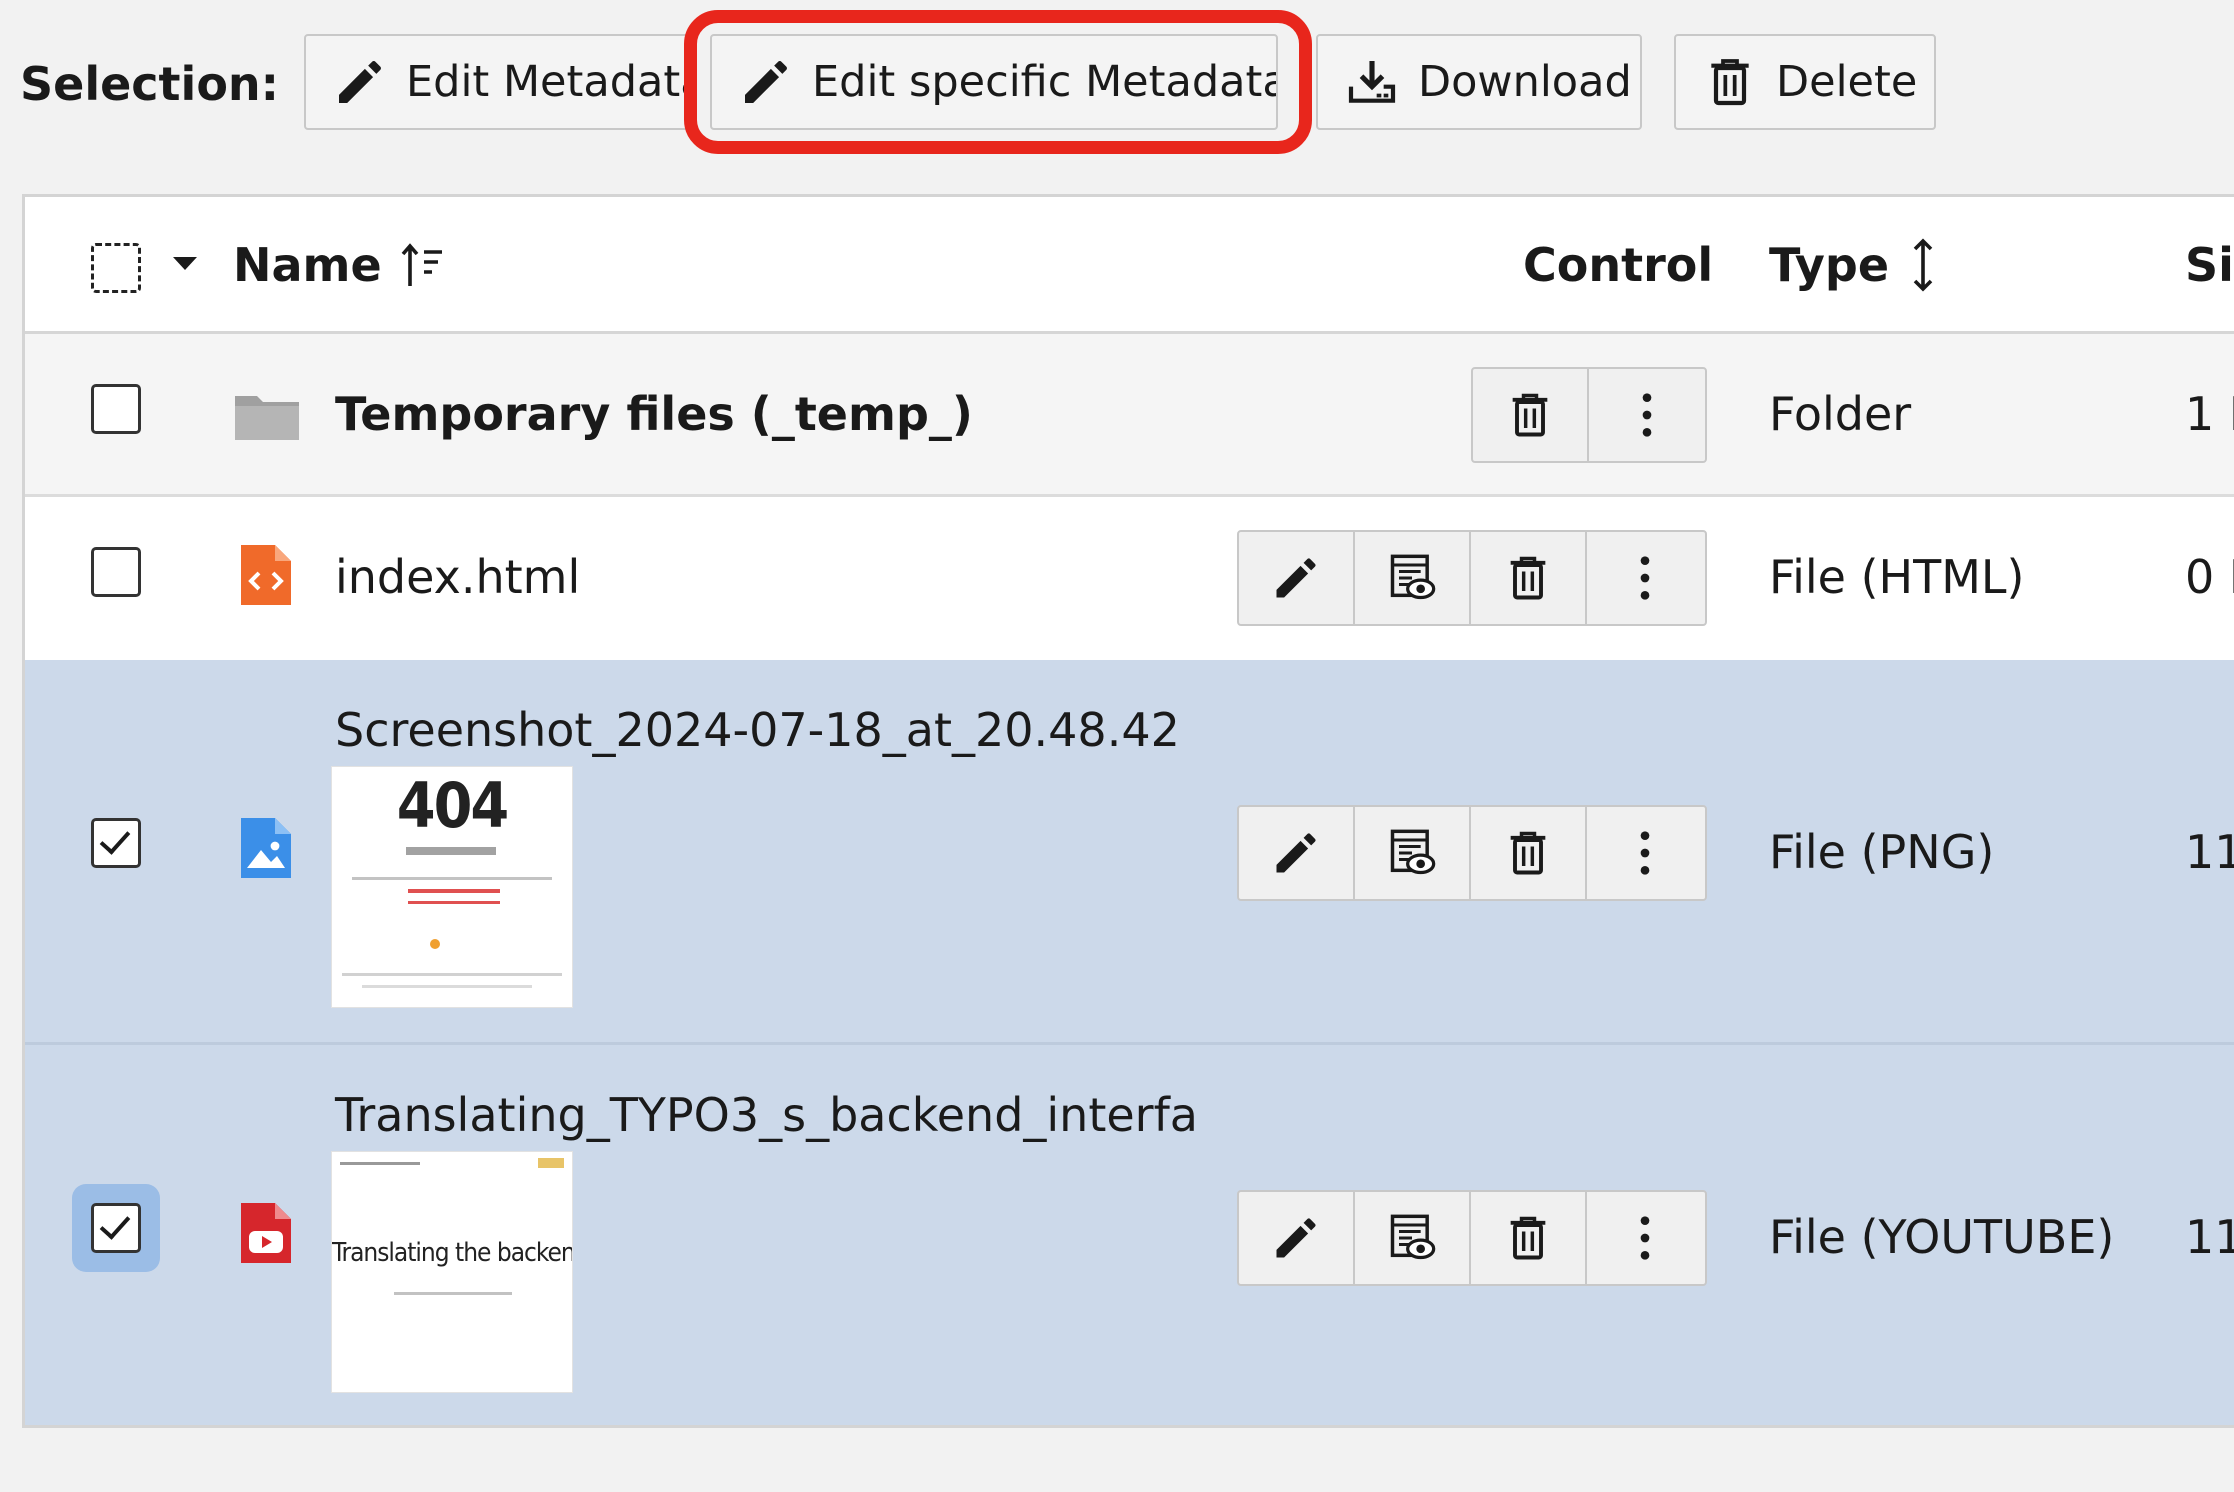 The height and width of the screenshot is (1492, 2234). I want to click on column-header-type-label: Type, so click(1829, 265).